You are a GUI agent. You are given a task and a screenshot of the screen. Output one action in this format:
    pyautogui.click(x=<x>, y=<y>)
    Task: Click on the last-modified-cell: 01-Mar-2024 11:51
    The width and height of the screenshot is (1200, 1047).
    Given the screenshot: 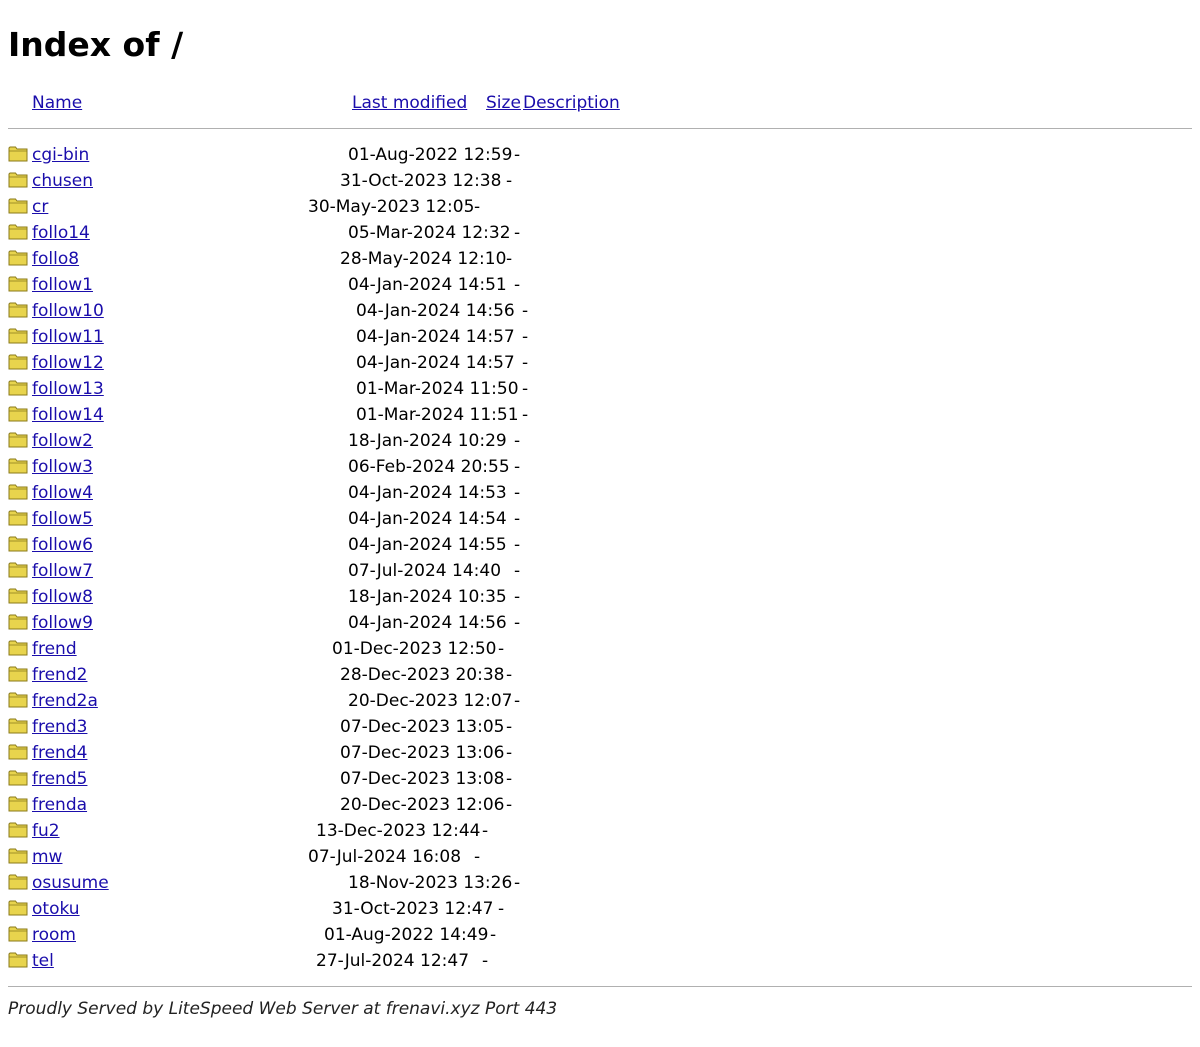 What is the action you would take?
    pyautogui.click(x=437, y=415)
    